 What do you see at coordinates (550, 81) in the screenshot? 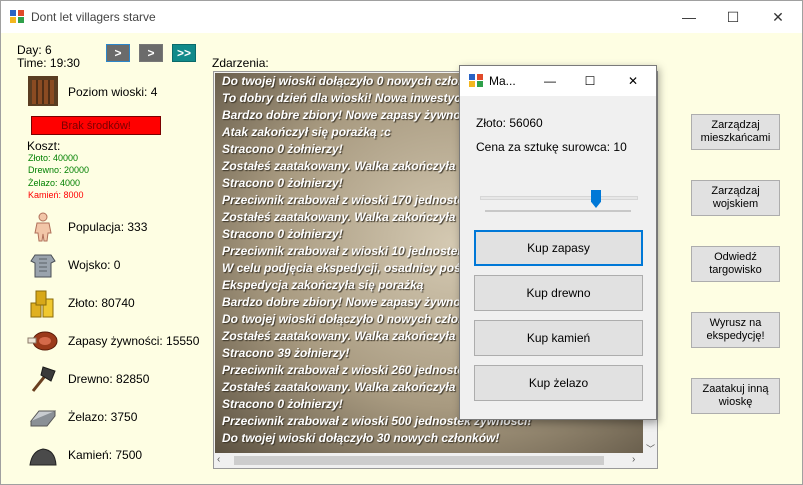
I see `market-minimize-button: —` at bounding box center [550, 81].